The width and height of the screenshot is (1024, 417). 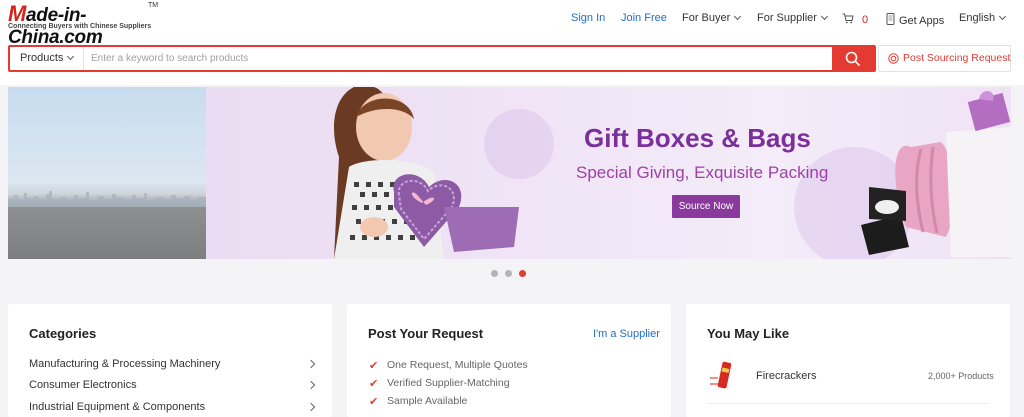 What do you see at coordinates (865, 20) in the screenshot?
I see `cart-count: 0` at bounding box center [865, 20].